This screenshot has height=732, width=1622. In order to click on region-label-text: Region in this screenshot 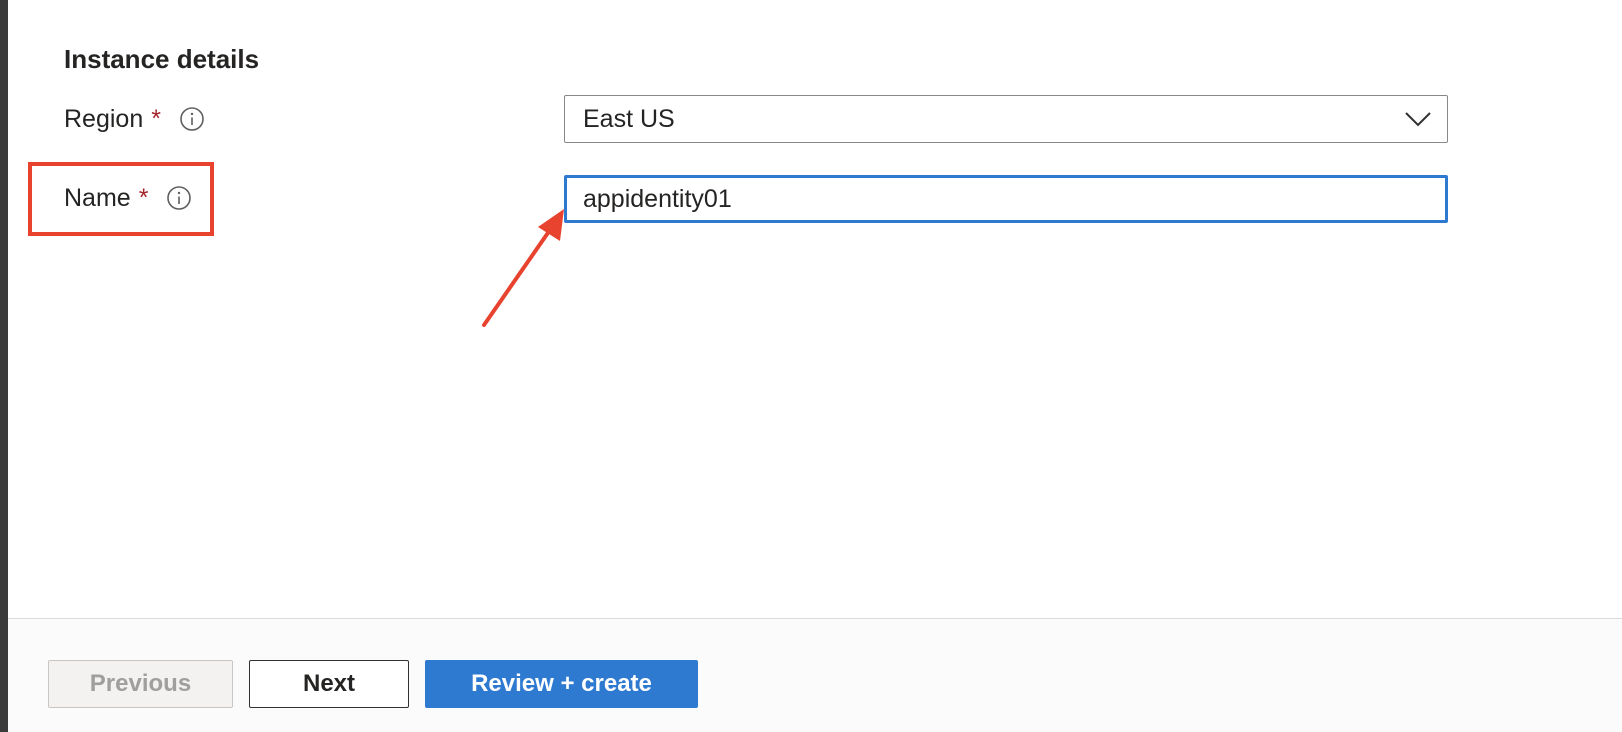, I will do `click(104, 118)`.